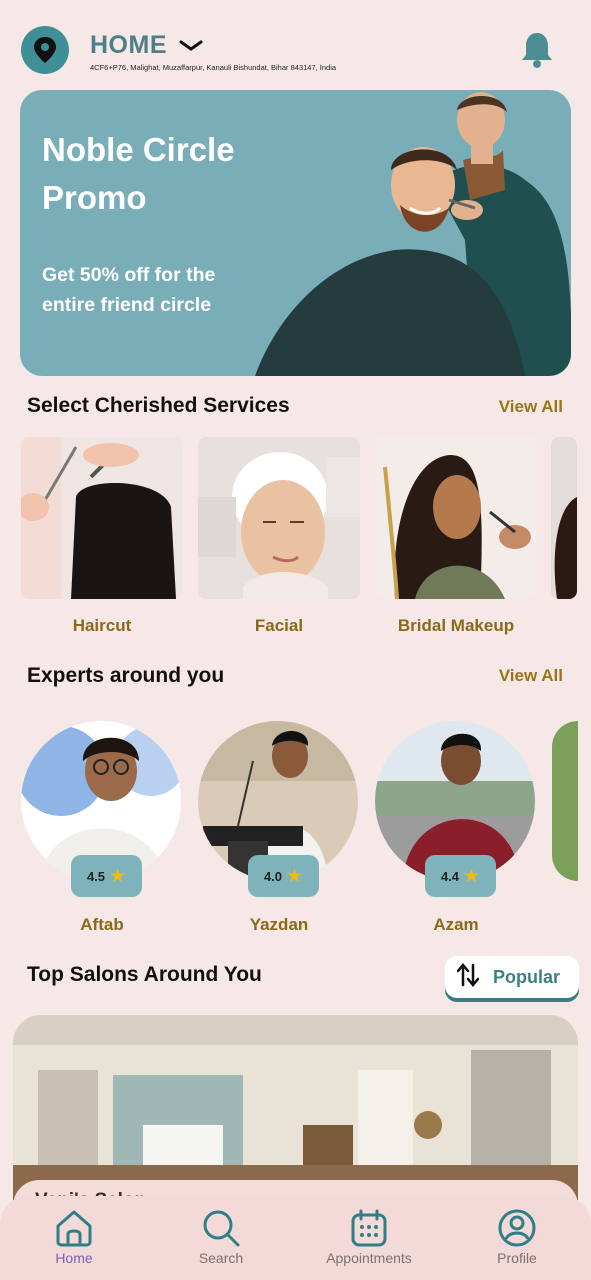  I want to click on nav-label: Profile, so click(517, 1258).